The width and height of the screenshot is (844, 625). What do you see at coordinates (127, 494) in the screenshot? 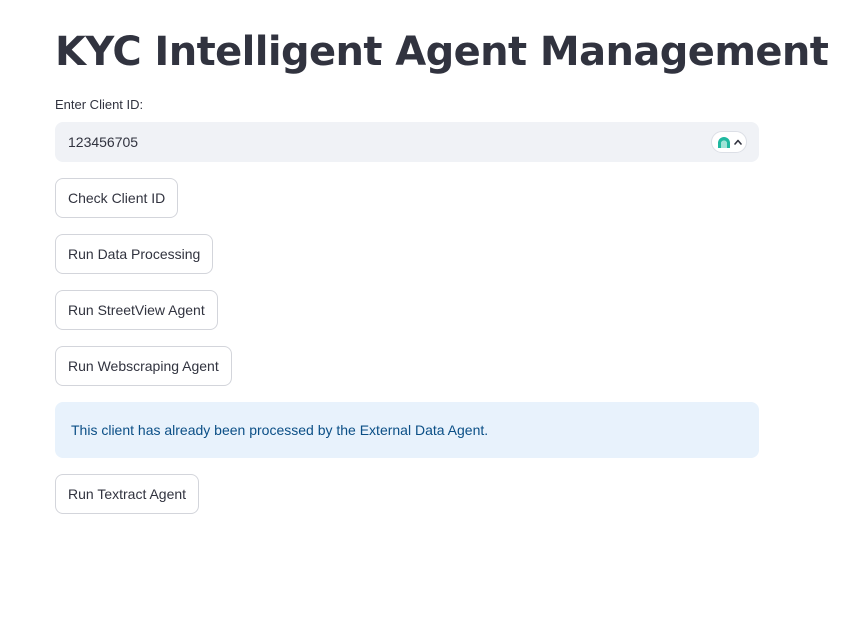
I see `run-textract-agent-button: Run Textract Agent` at bounding box center [127, 494].